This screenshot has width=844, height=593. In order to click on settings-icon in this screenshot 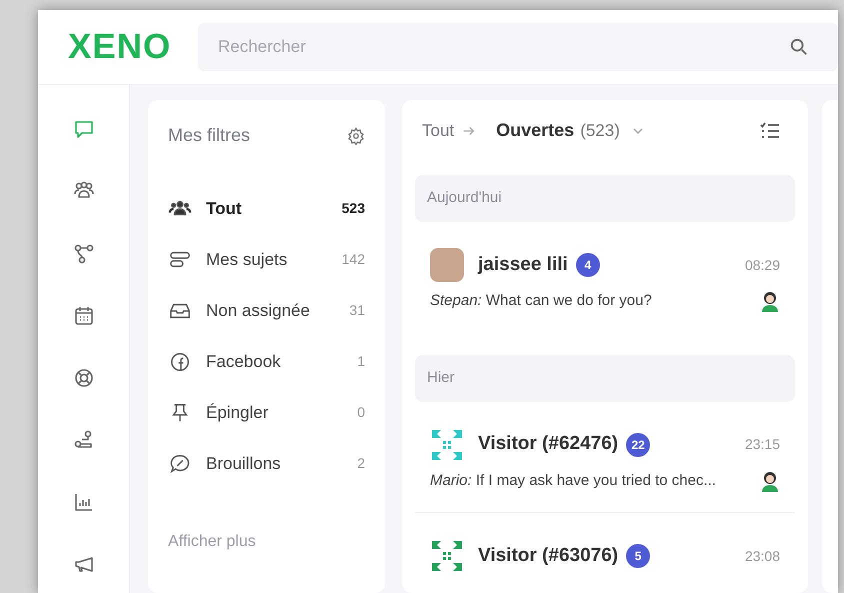, I will do `click(356, 135)`.